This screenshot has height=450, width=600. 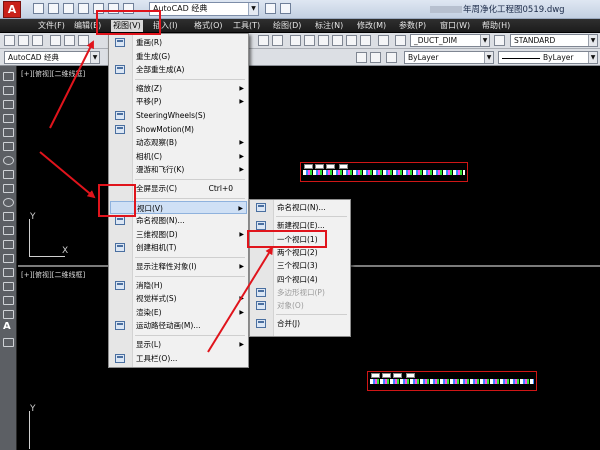 What do you see at coordinates (8, 314) in the screenshot?
I see `table-icon` at bounding box center [8, 314].